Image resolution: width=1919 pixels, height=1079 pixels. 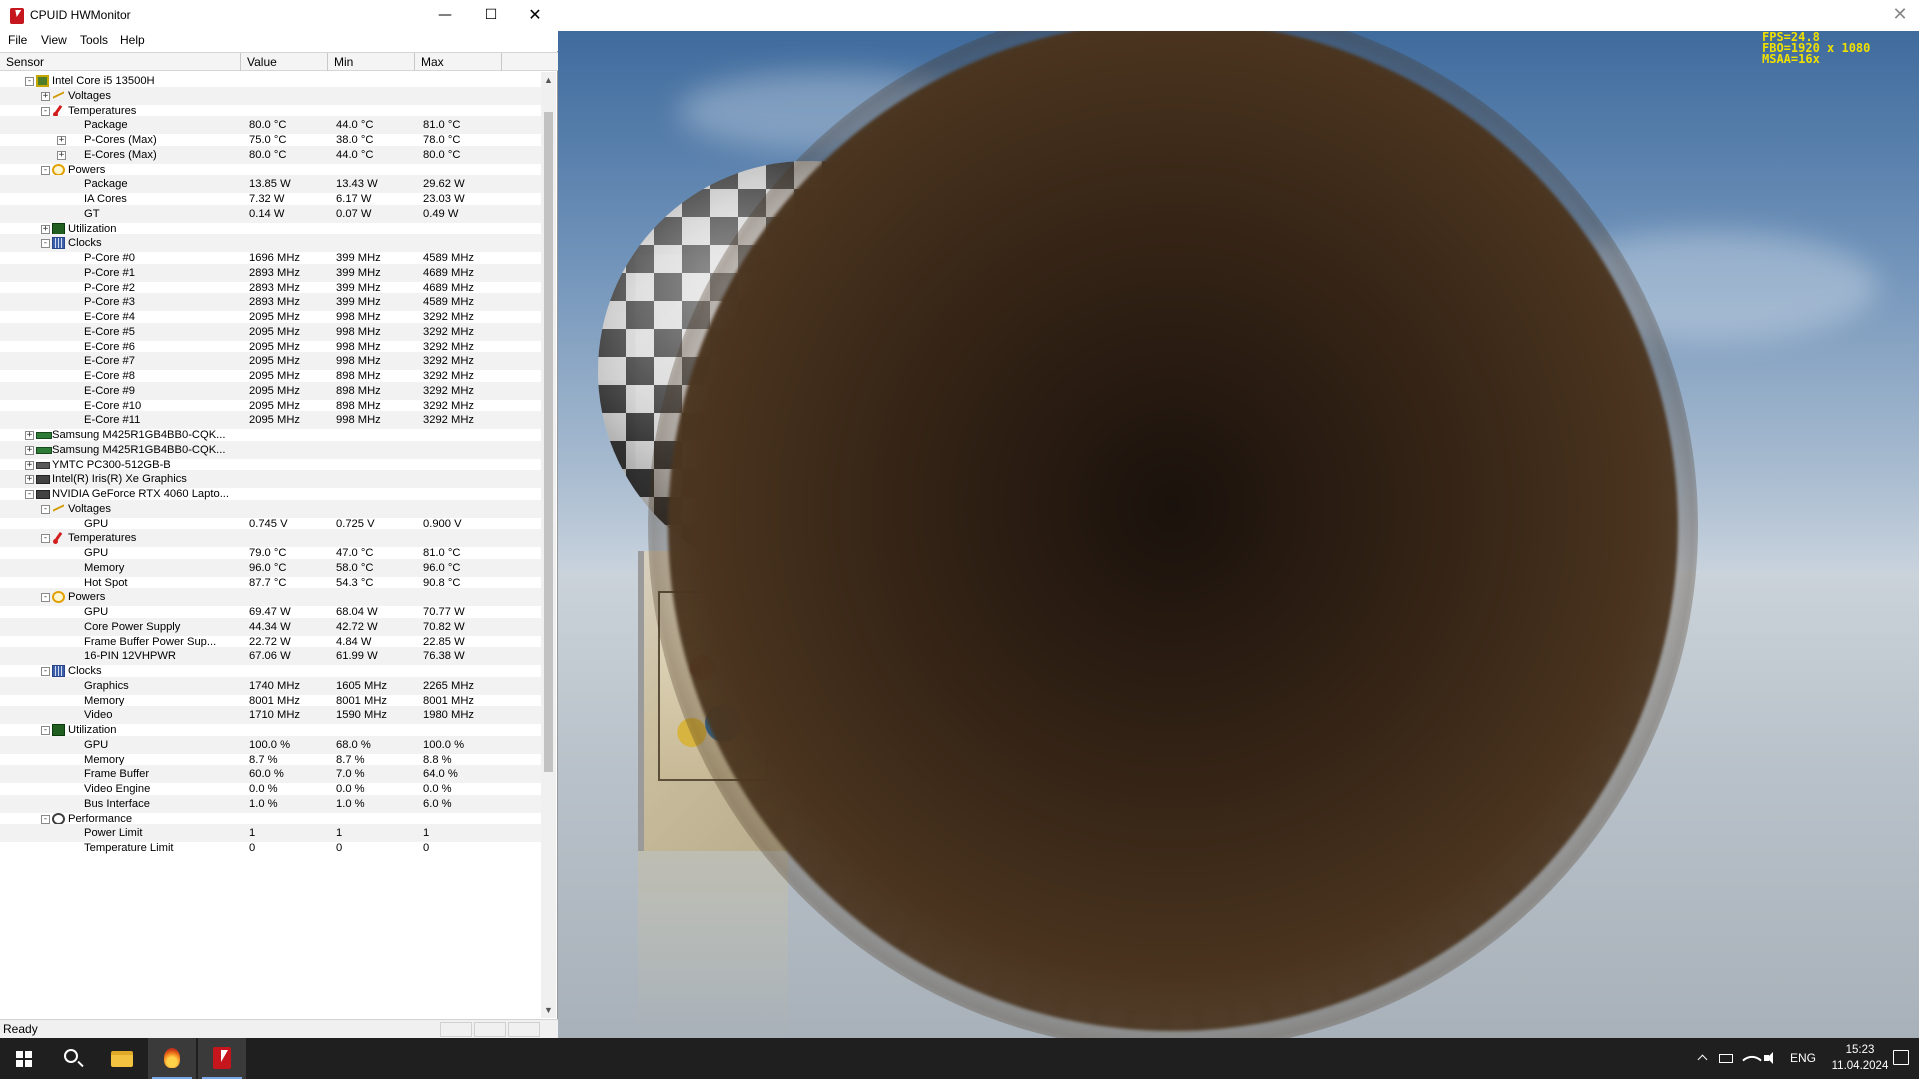 I want to click on fps-overlay: FPS=24.8 FBO=1920 x 1080 MSAA=16x, so click(x=1816, y=48).